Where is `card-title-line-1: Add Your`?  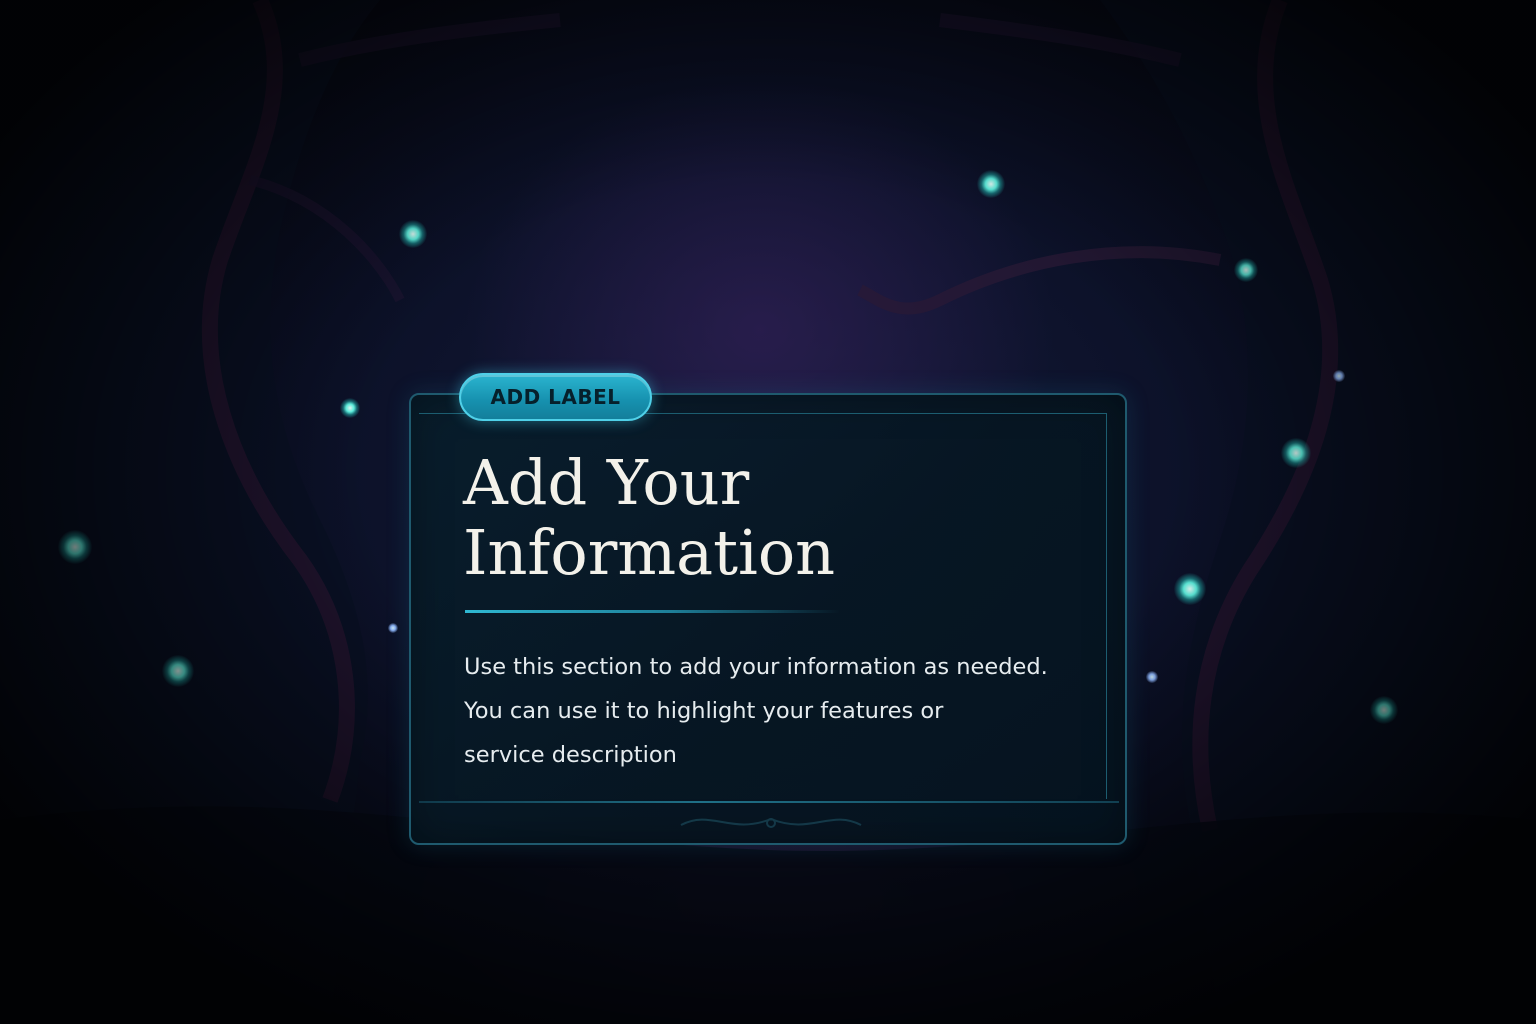 card-title-line-1: Add Your is located at coordinates (606, 482).